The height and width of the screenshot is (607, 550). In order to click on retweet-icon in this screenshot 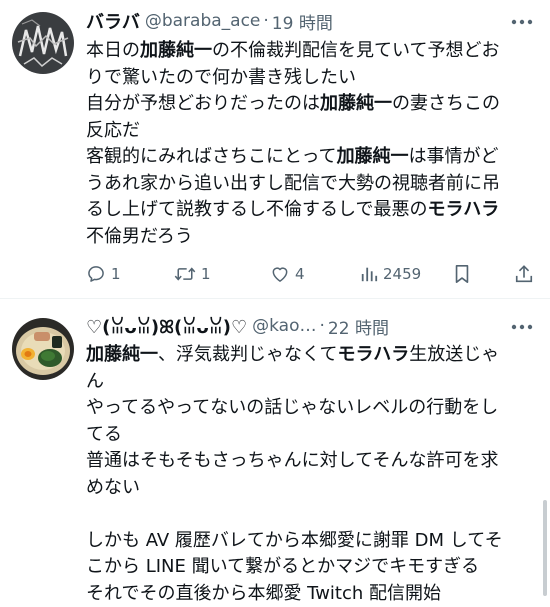, I will do `click(185, 274)`.